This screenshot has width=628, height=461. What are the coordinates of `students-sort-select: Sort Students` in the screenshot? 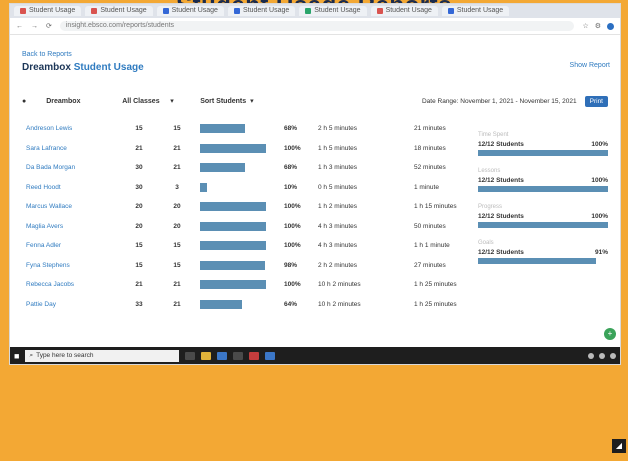 It's located at (223, 101).